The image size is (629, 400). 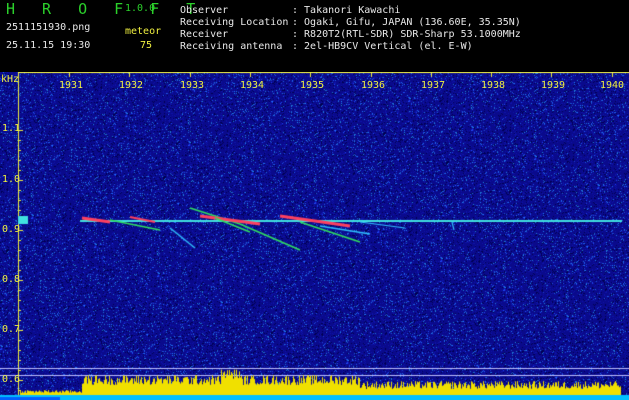 I want to click on x-tick-label: 1937, so click(x=433, y=85).